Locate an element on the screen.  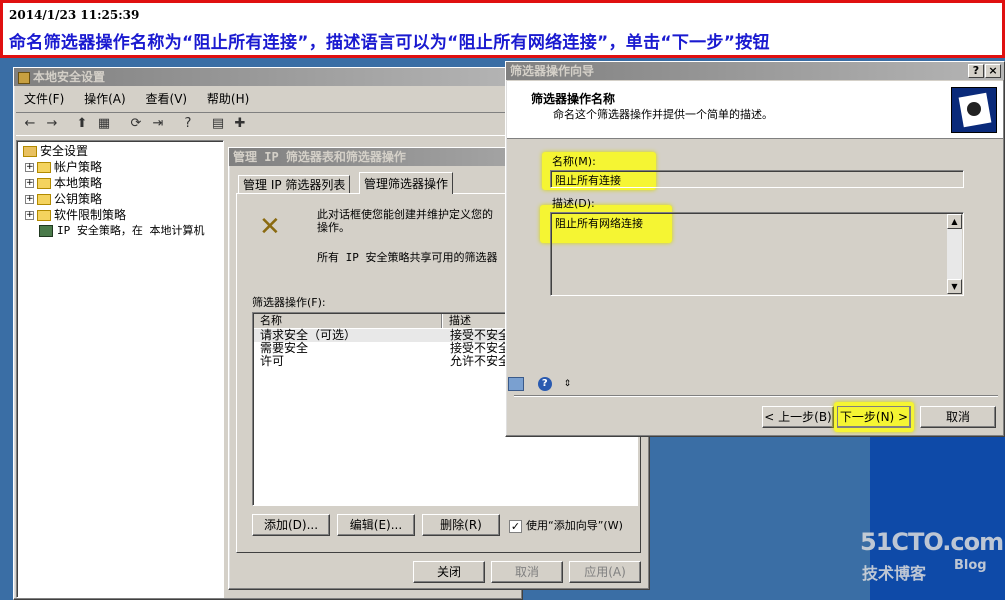
tab-ip-filter-list: 管理 IP 筛选器列表 is located at coordinates (294, 184).